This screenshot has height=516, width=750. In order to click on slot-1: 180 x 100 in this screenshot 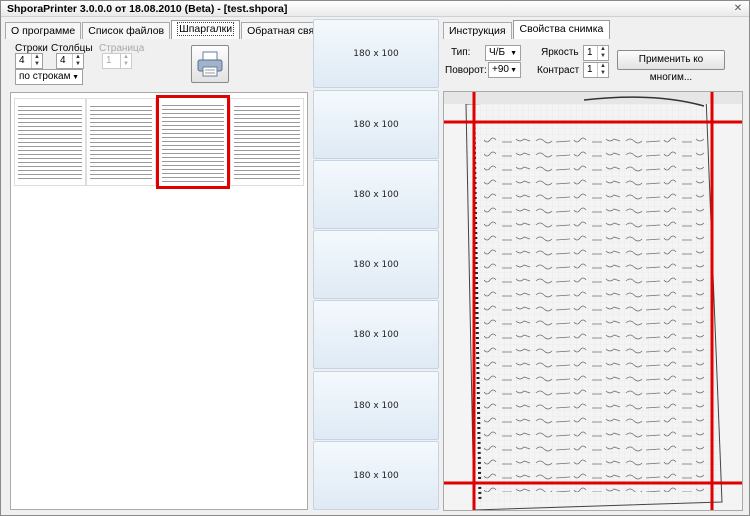, I will do `click(376, 53)`.